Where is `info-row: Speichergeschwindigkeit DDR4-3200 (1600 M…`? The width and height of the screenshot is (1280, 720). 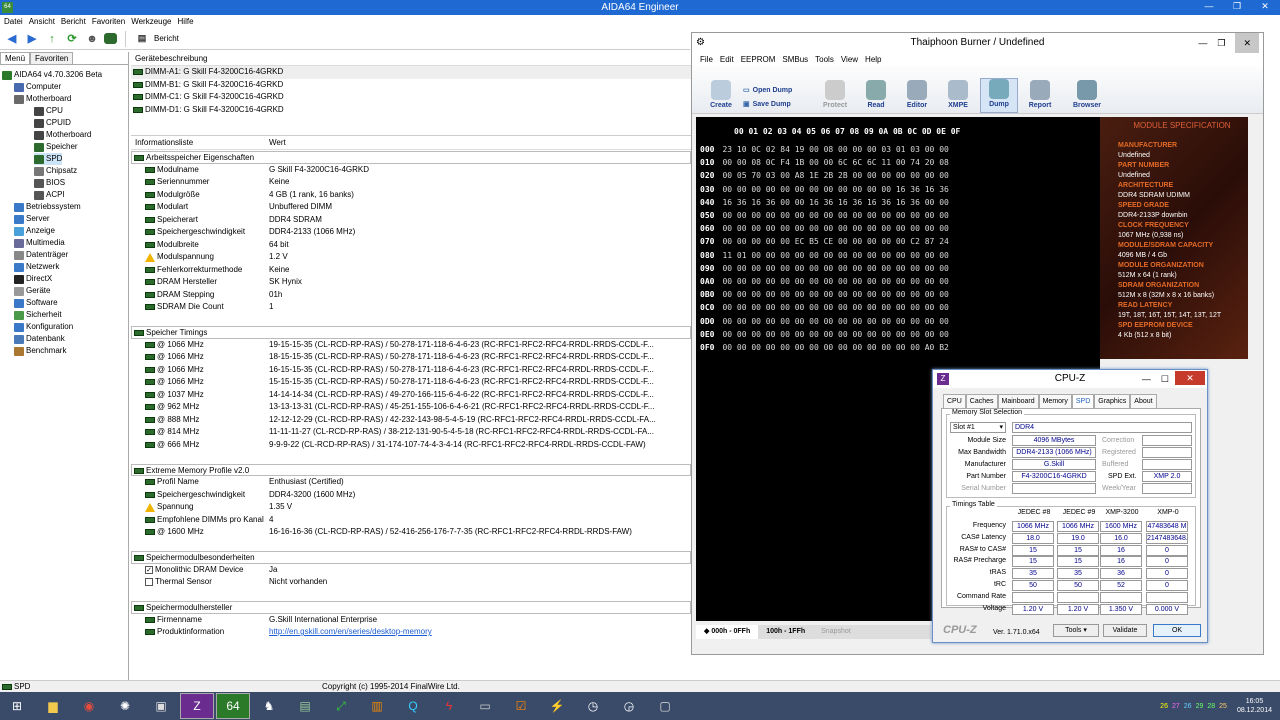 info-row: Speichergeschwindigkeit DDR4-3200 (1600 M… is located at coordinates (411, 495).